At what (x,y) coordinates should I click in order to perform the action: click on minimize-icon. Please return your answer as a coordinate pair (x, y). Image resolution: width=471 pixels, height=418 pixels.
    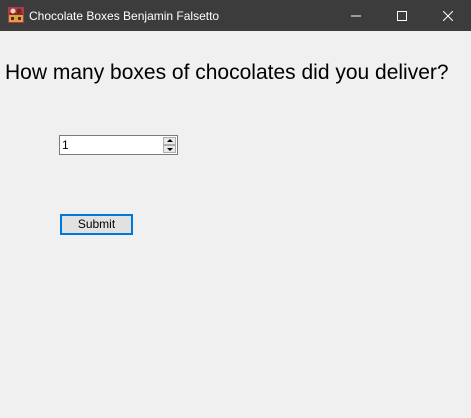
    Looking at the image, I should click on (356, 15).